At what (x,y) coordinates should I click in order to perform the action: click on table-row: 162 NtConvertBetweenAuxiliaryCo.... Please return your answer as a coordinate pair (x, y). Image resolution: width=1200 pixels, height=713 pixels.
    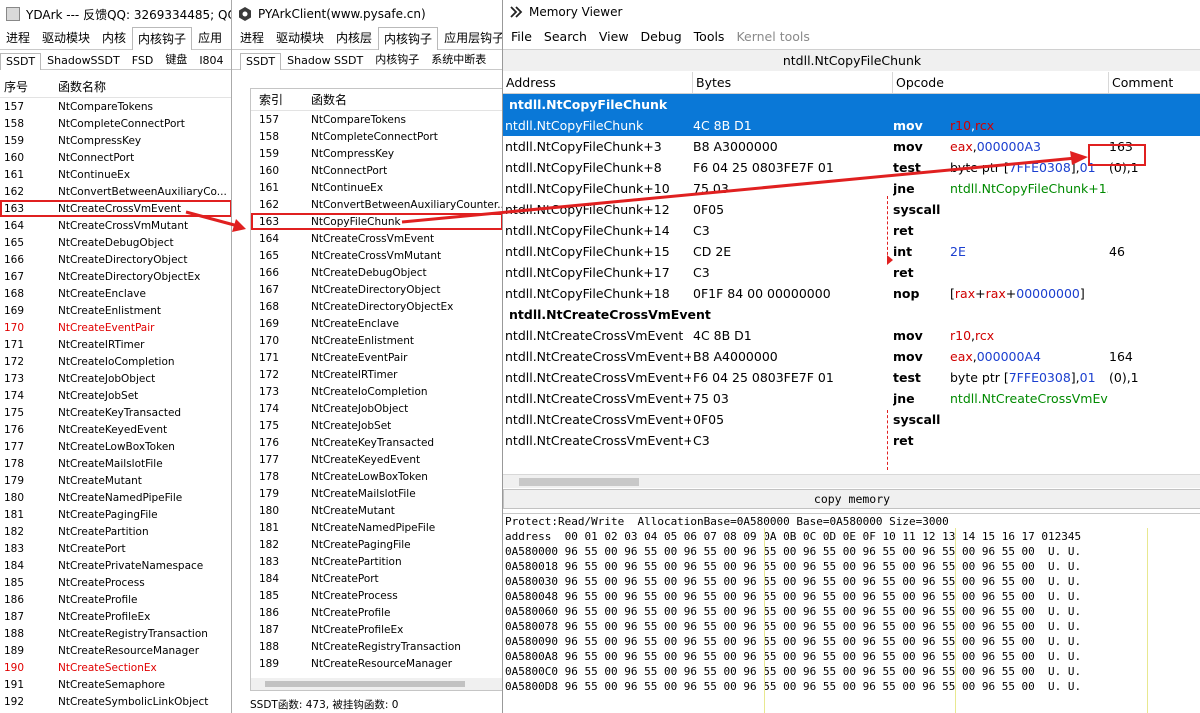
    Looking at the image, I should click on (115, 191).